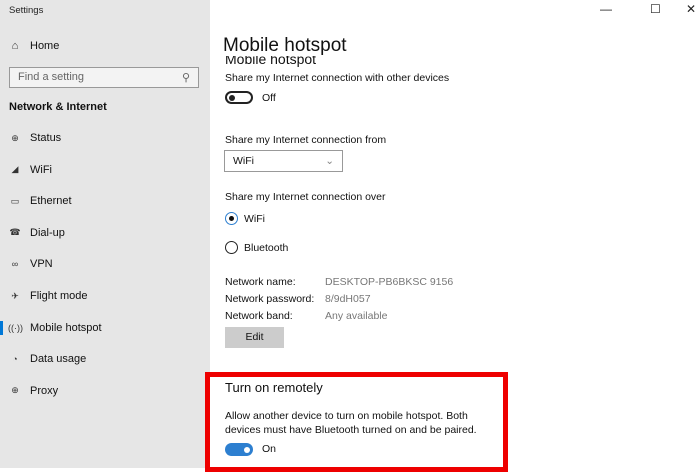  What do you see at coordinates (58, 107) in the screenshot?
I see `section-heading: Network & Internet` at bounding box center [58, 107].